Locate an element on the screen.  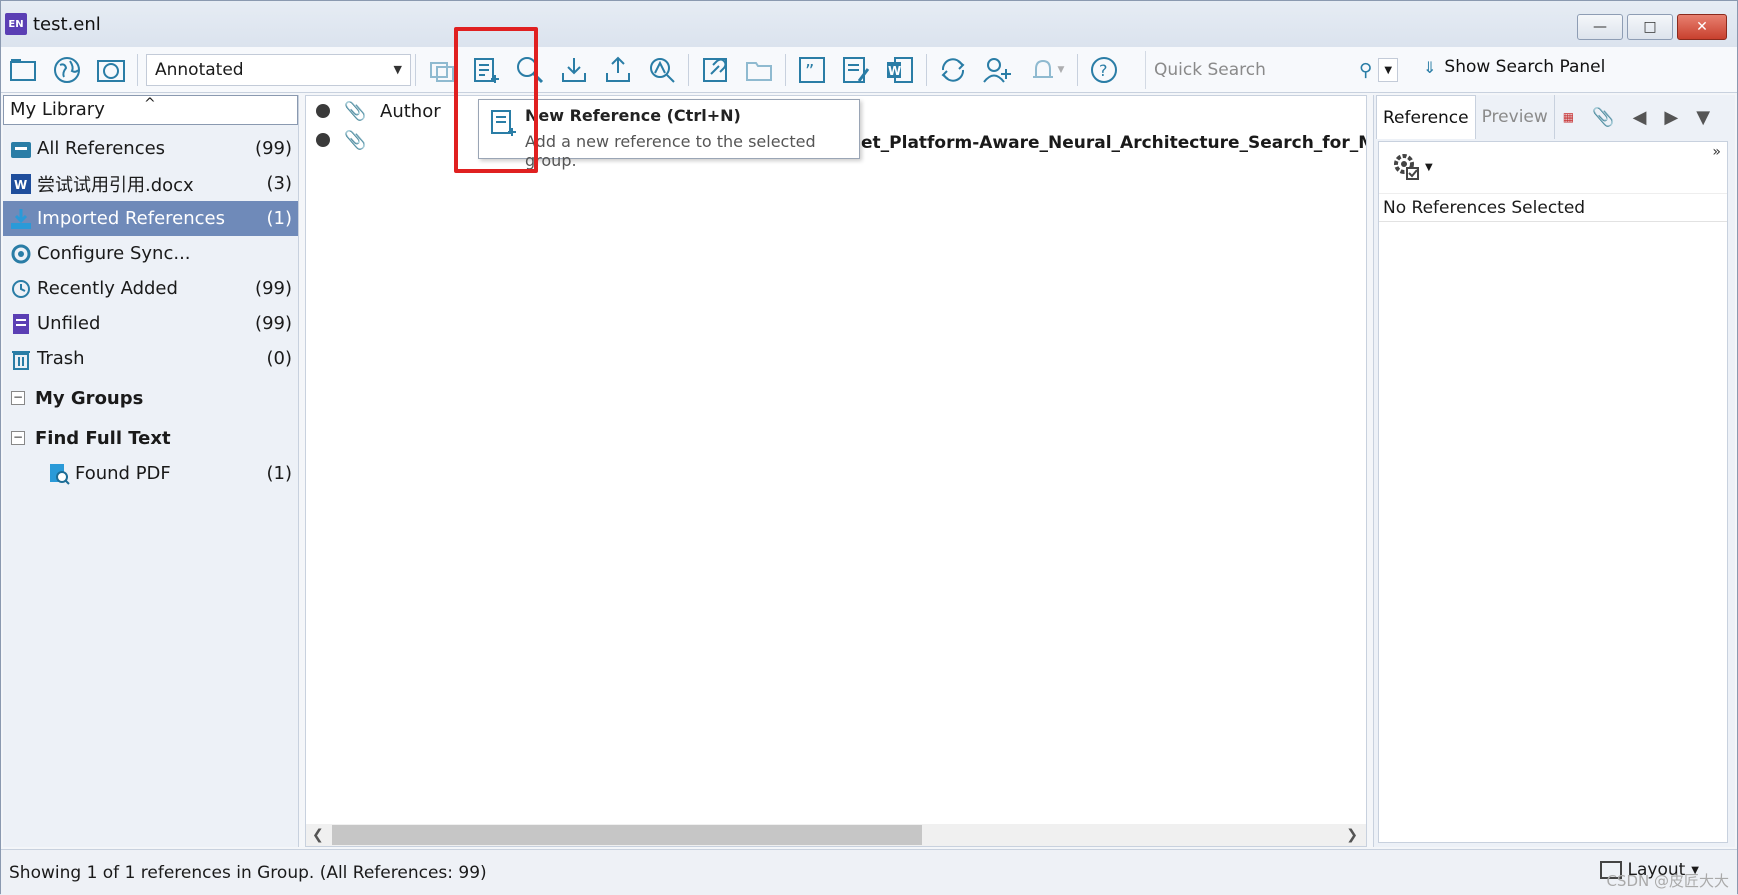
svg-text: W is located at coordinates (20, 185).